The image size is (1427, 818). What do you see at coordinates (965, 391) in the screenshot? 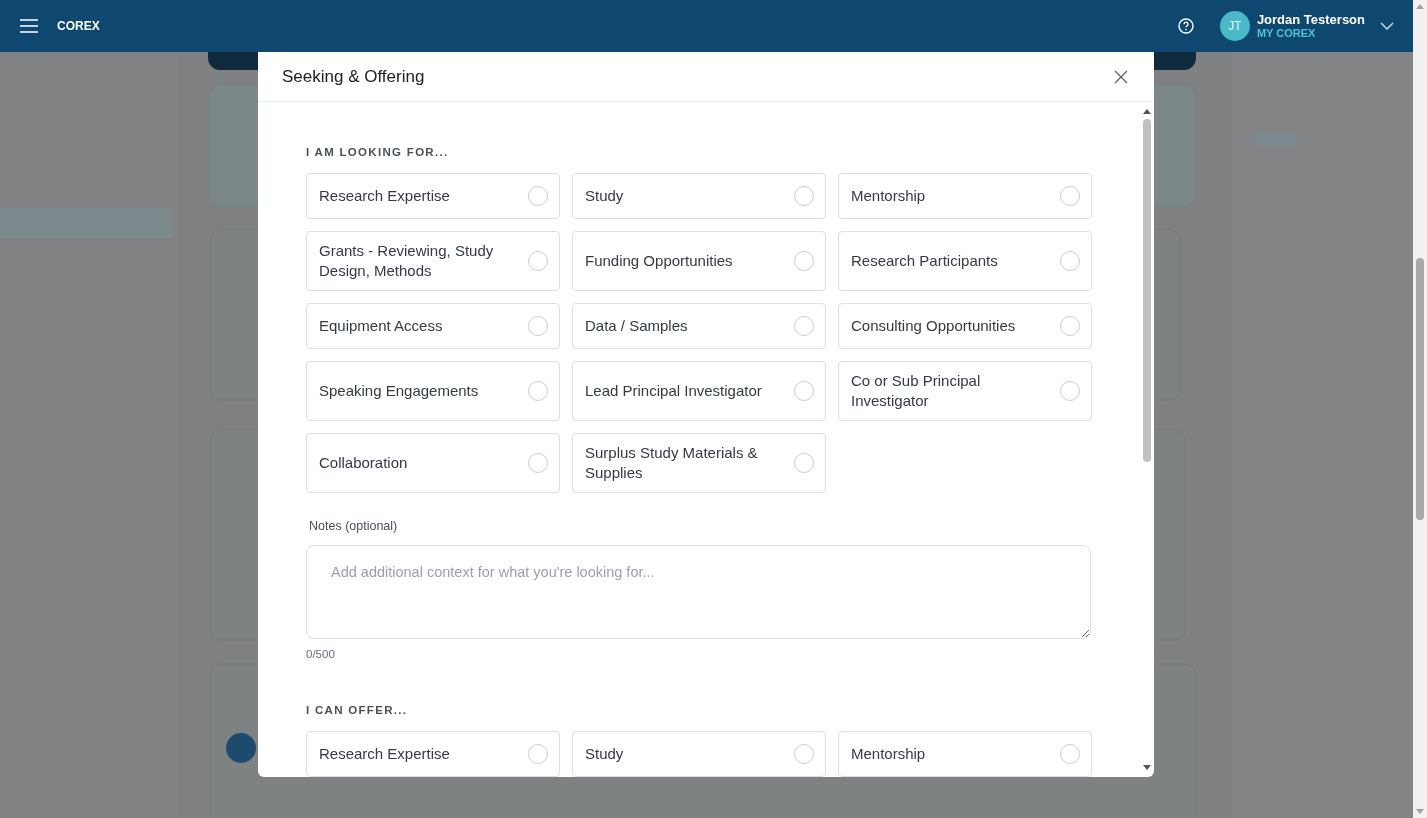
I see `option-card: Co or Sub Principal Investigator` at bounding box center [965, 391].